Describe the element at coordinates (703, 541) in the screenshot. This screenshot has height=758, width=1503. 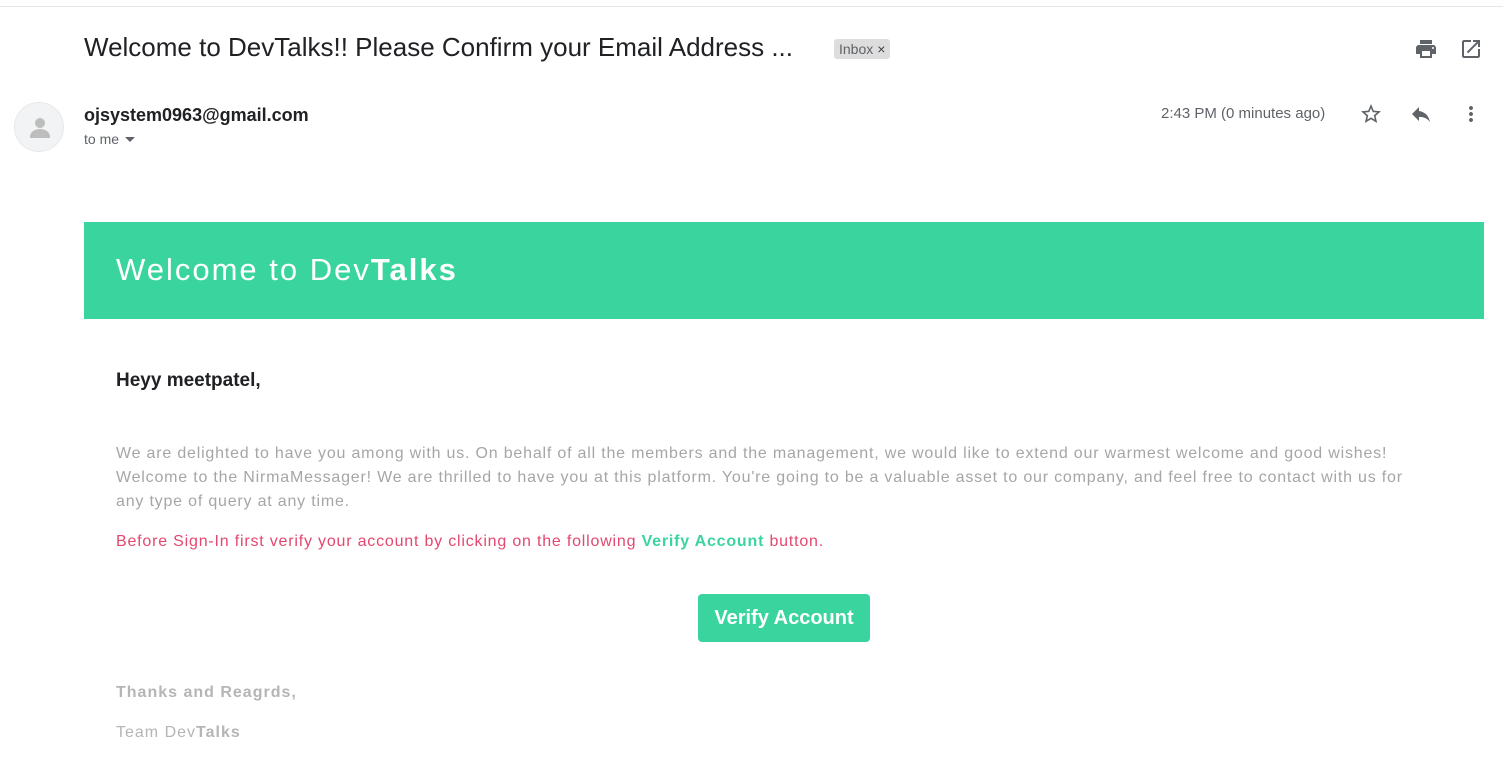
I see `verify-instruction-highlight: Verify Account` at that location.